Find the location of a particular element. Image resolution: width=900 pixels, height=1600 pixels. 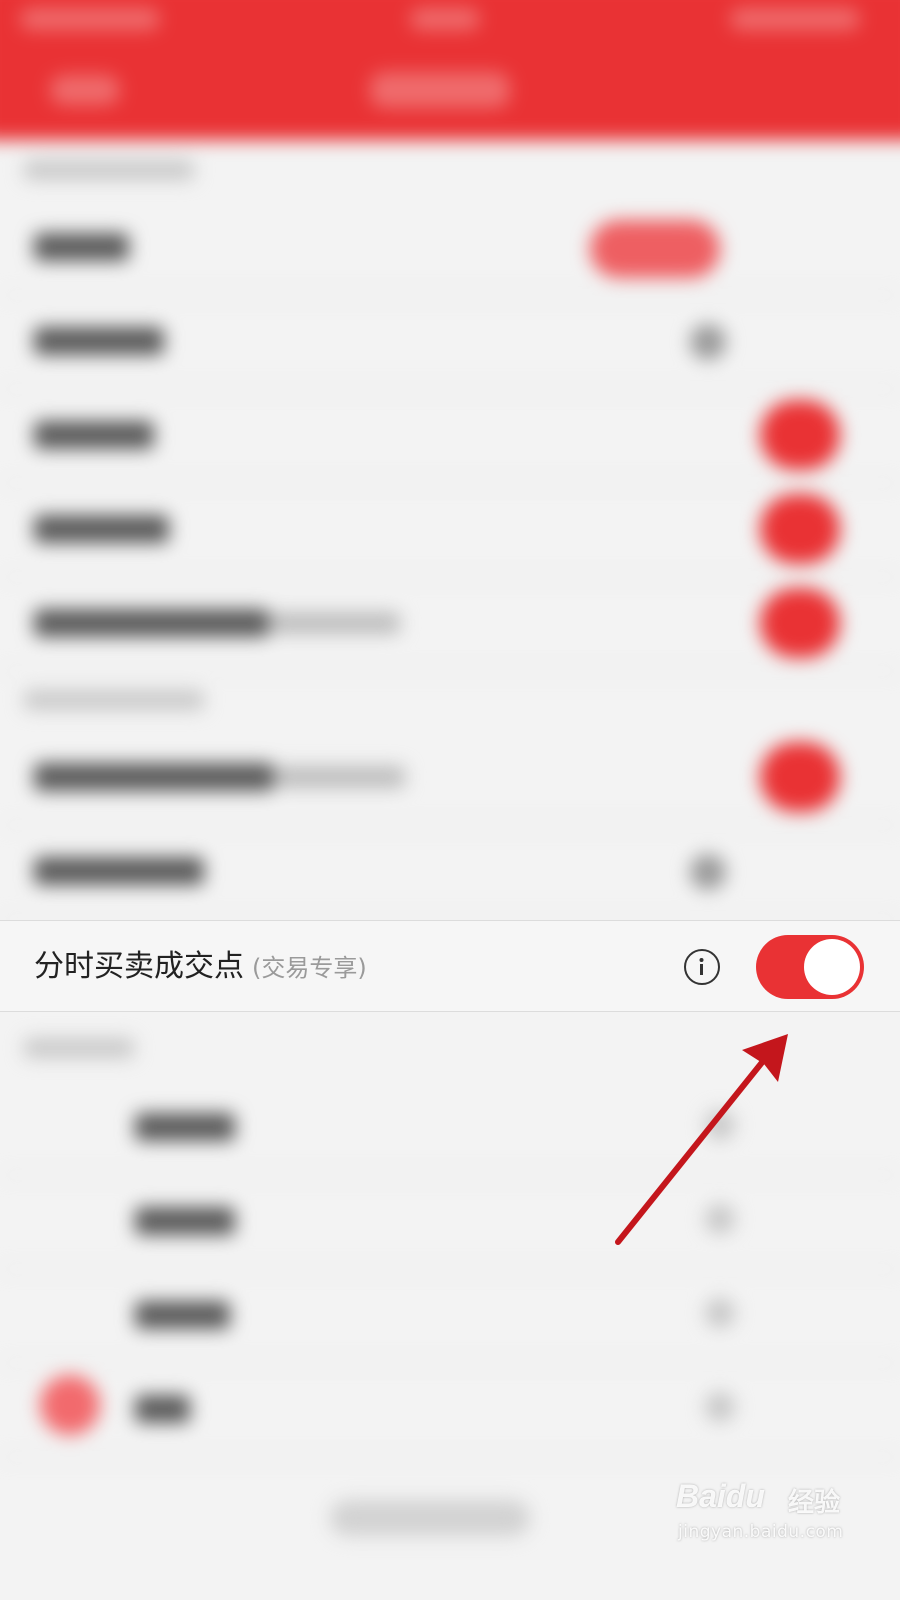

status-bar-center is located at coordinates (445, 19).